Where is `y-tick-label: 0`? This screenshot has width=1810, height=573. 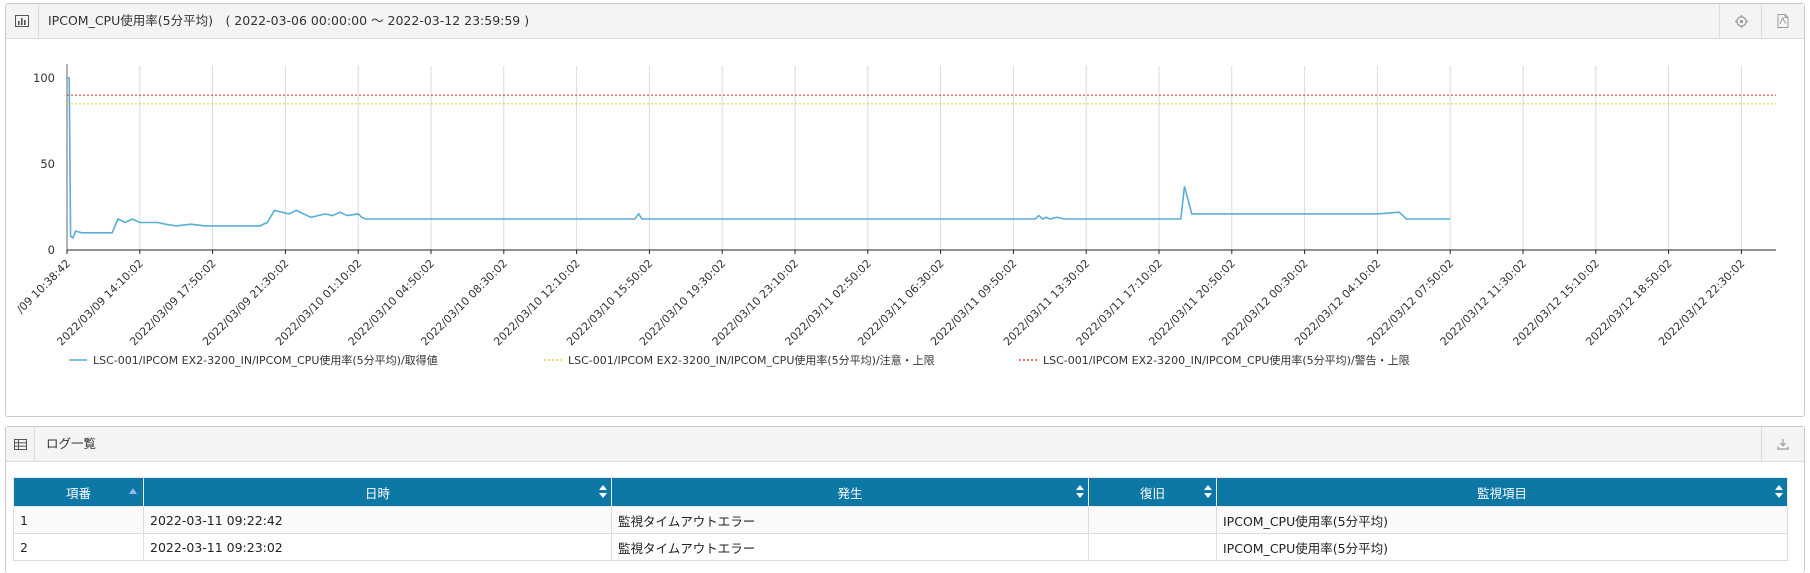
y-tick-label: 0 is located at coordinates (51, 250).